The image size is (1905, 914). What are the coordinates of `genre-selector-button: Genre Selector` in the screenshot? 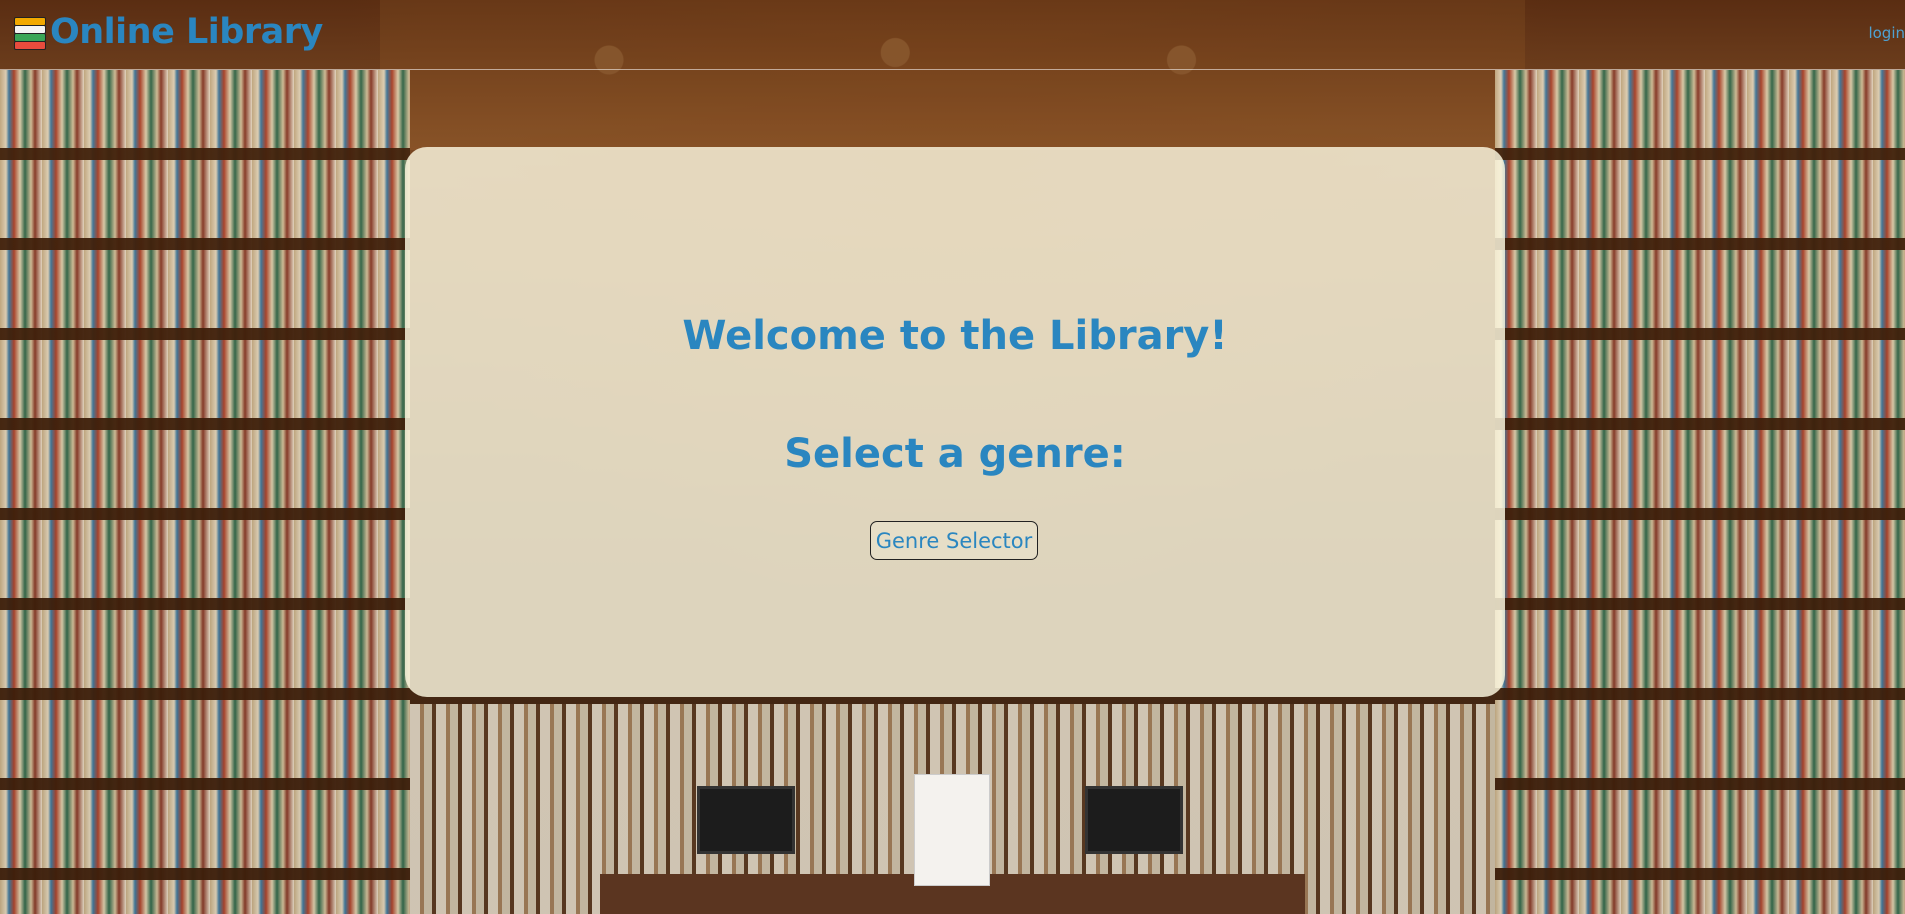 It's located at (954, 540).